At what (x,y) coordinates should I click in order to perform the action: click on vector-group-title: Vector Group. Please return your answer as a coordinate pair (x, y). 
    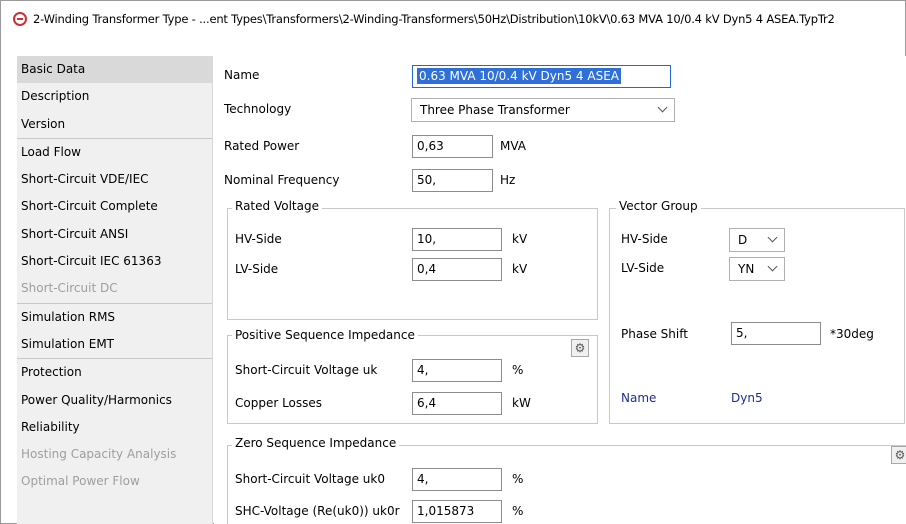
    Looking at the image, I should click on (658, 206).